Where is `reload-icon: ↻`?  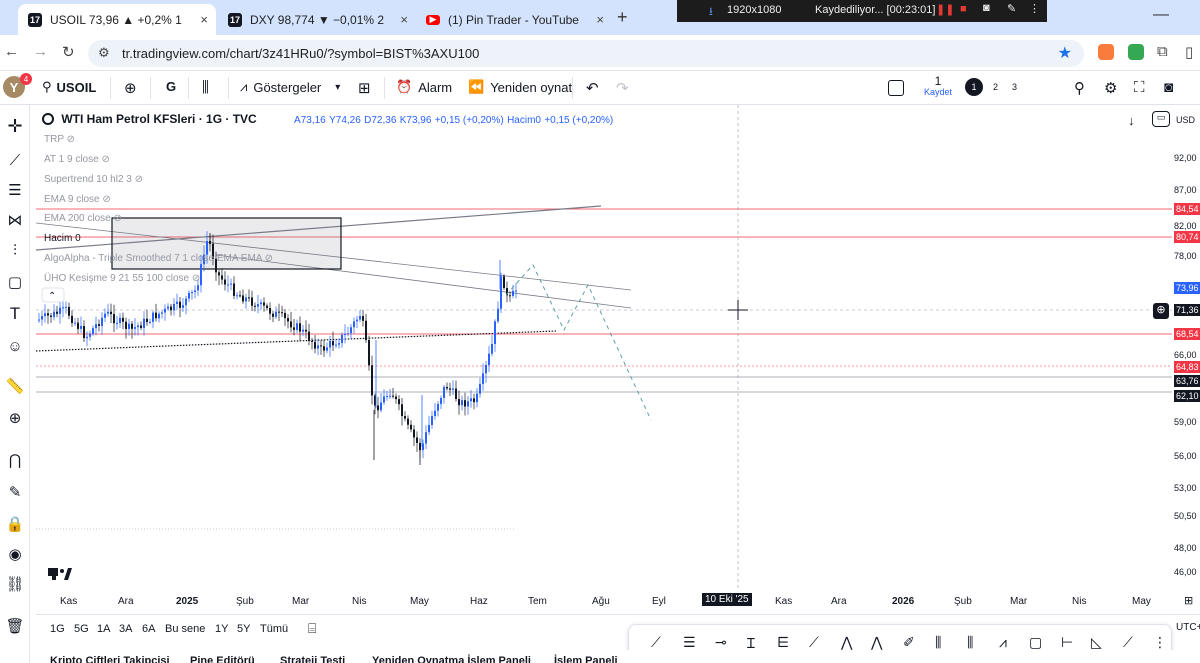
reload-icon: ↻ is located at coordinates (68, 52).